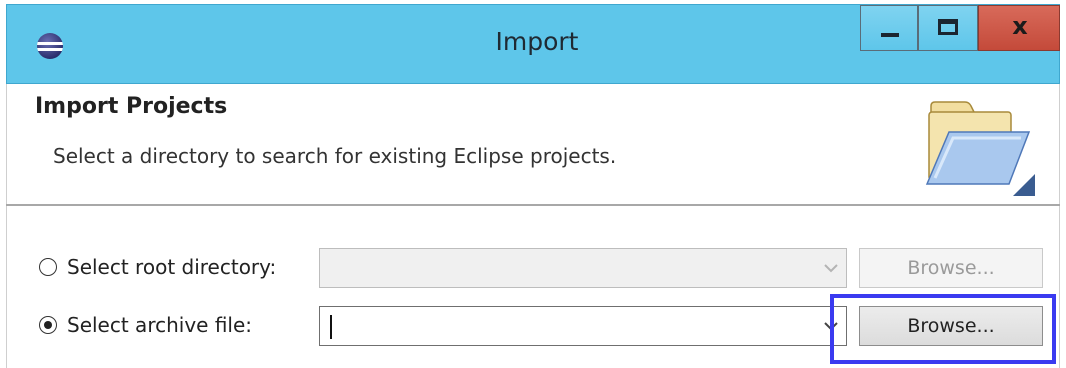  What do you see at coordinates (980, 148) in the screenshot?
I see `open-folder-icon` at bounding box center [980, 148].